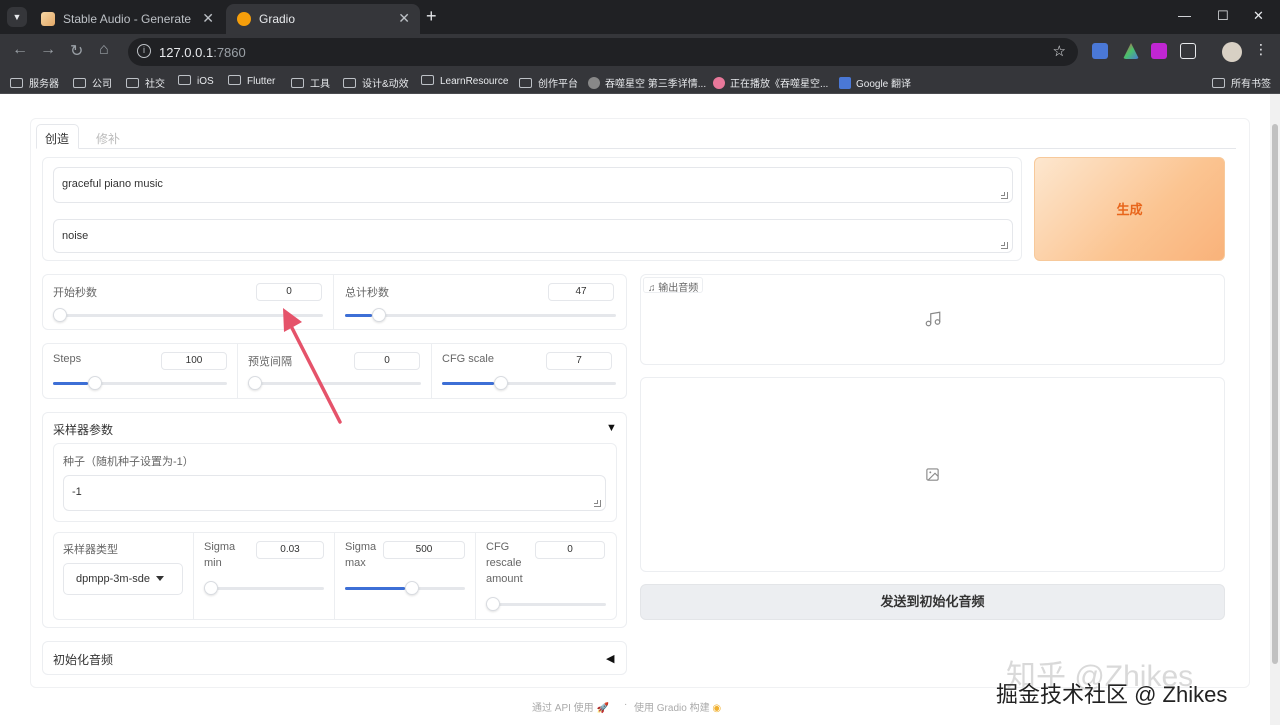  Describe the element at coordinates (533, 236) in the screenshot. I see `negative-prompt-input: noise` at that location.